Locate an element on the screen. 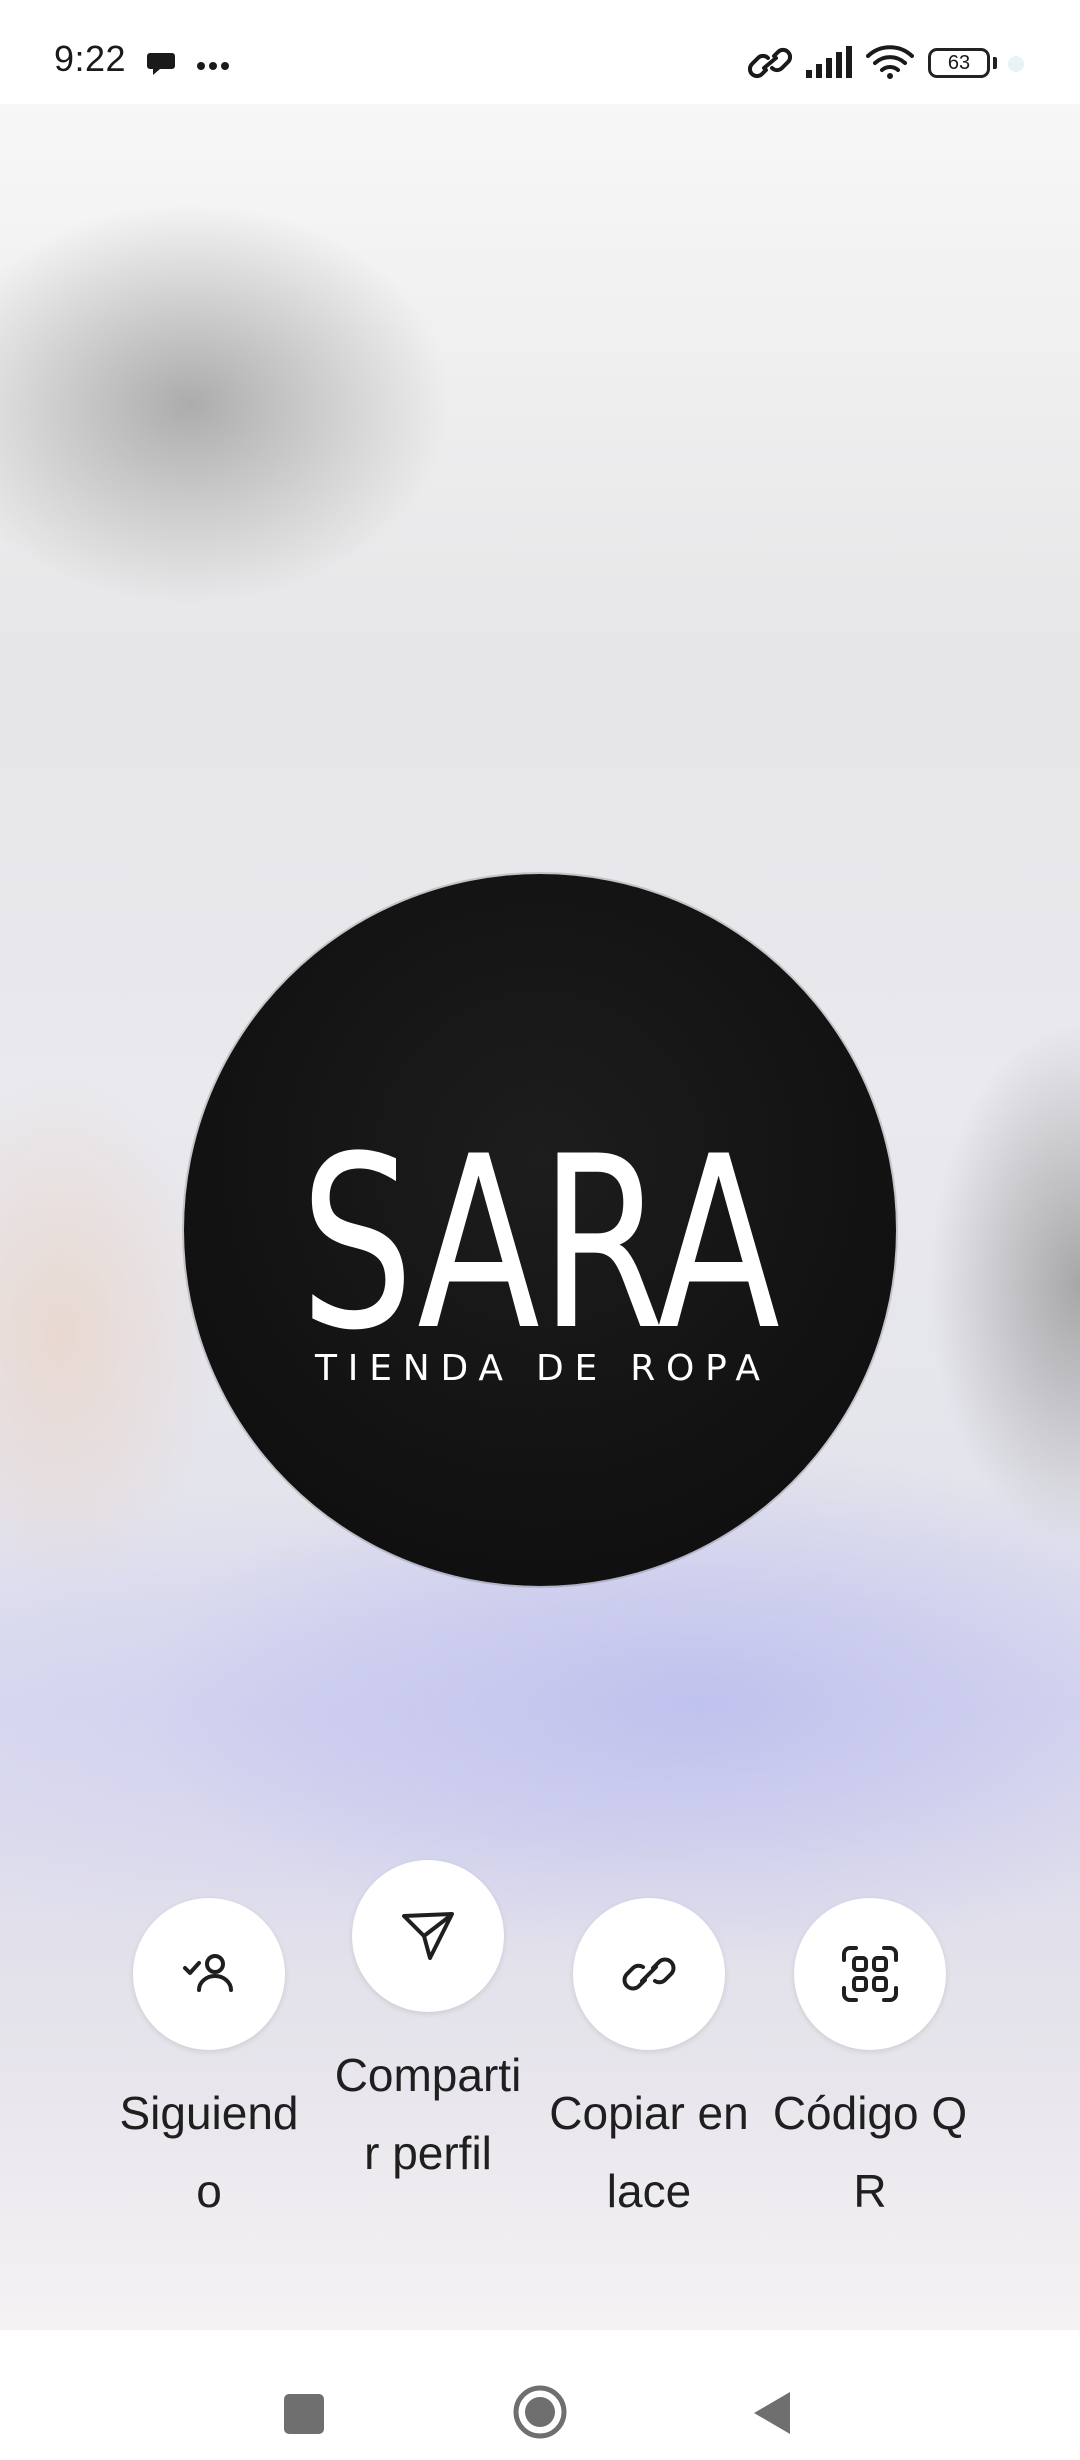  copy-link-button is located at coordinates (649, 1974).